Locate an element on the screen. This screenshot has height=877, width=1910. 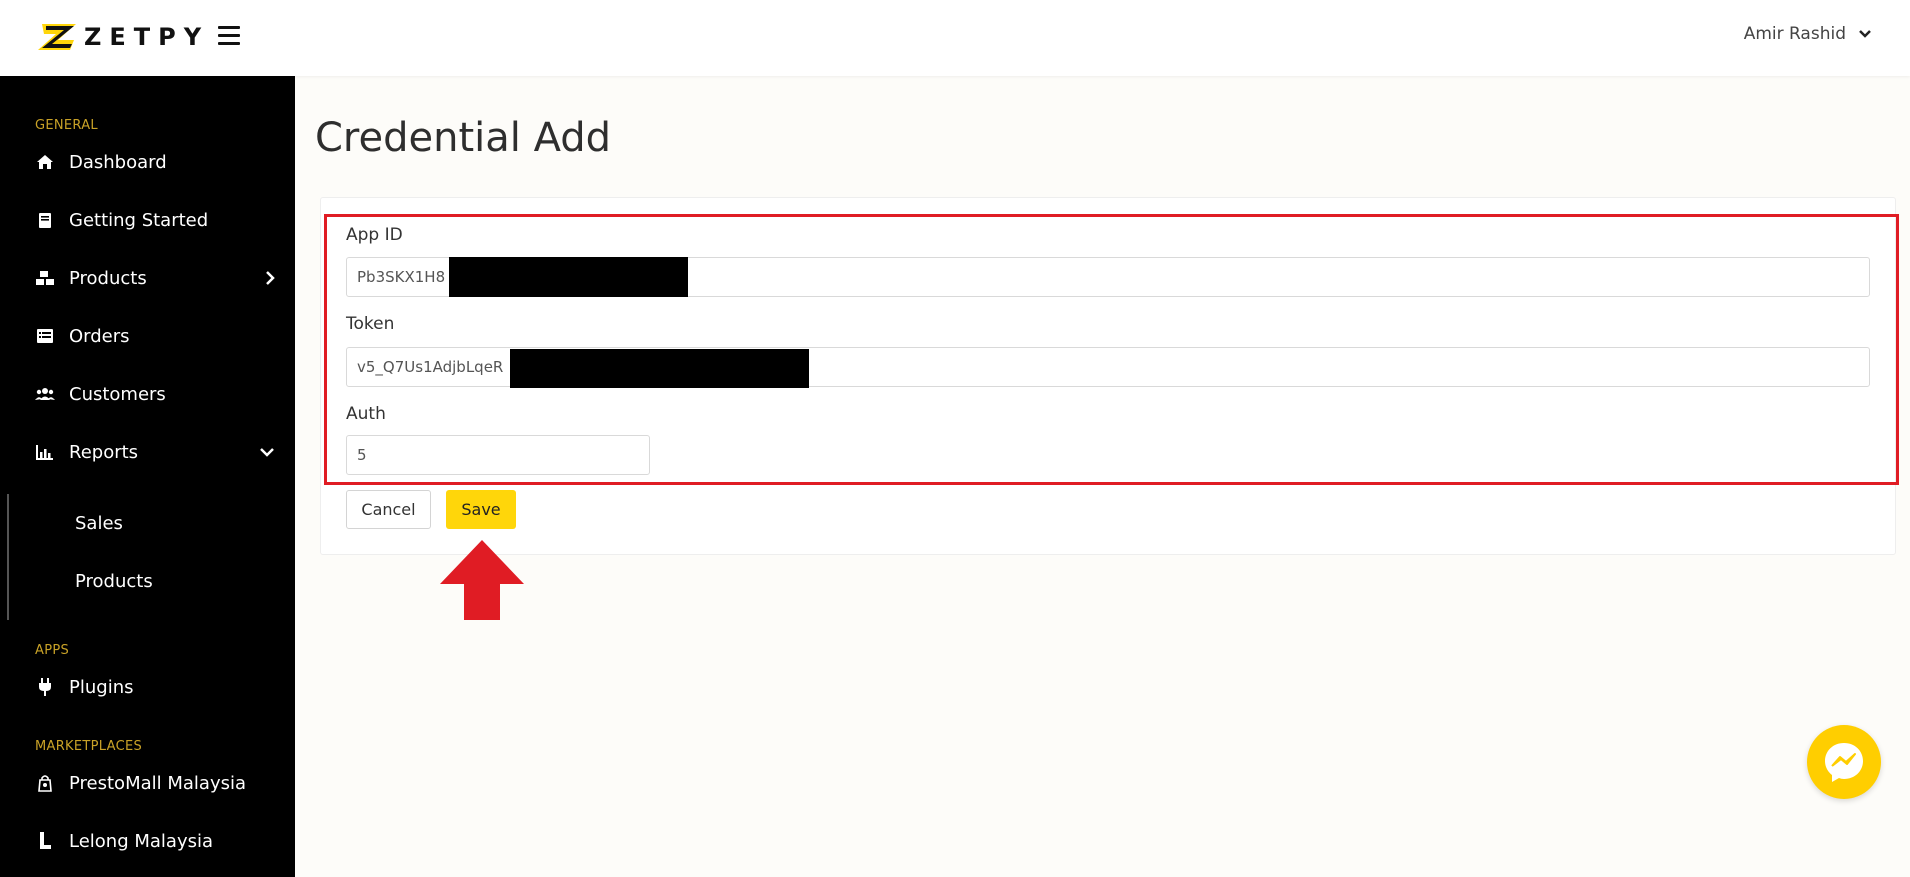
logo-text: ZETPY is located at coordinates (147, 37).